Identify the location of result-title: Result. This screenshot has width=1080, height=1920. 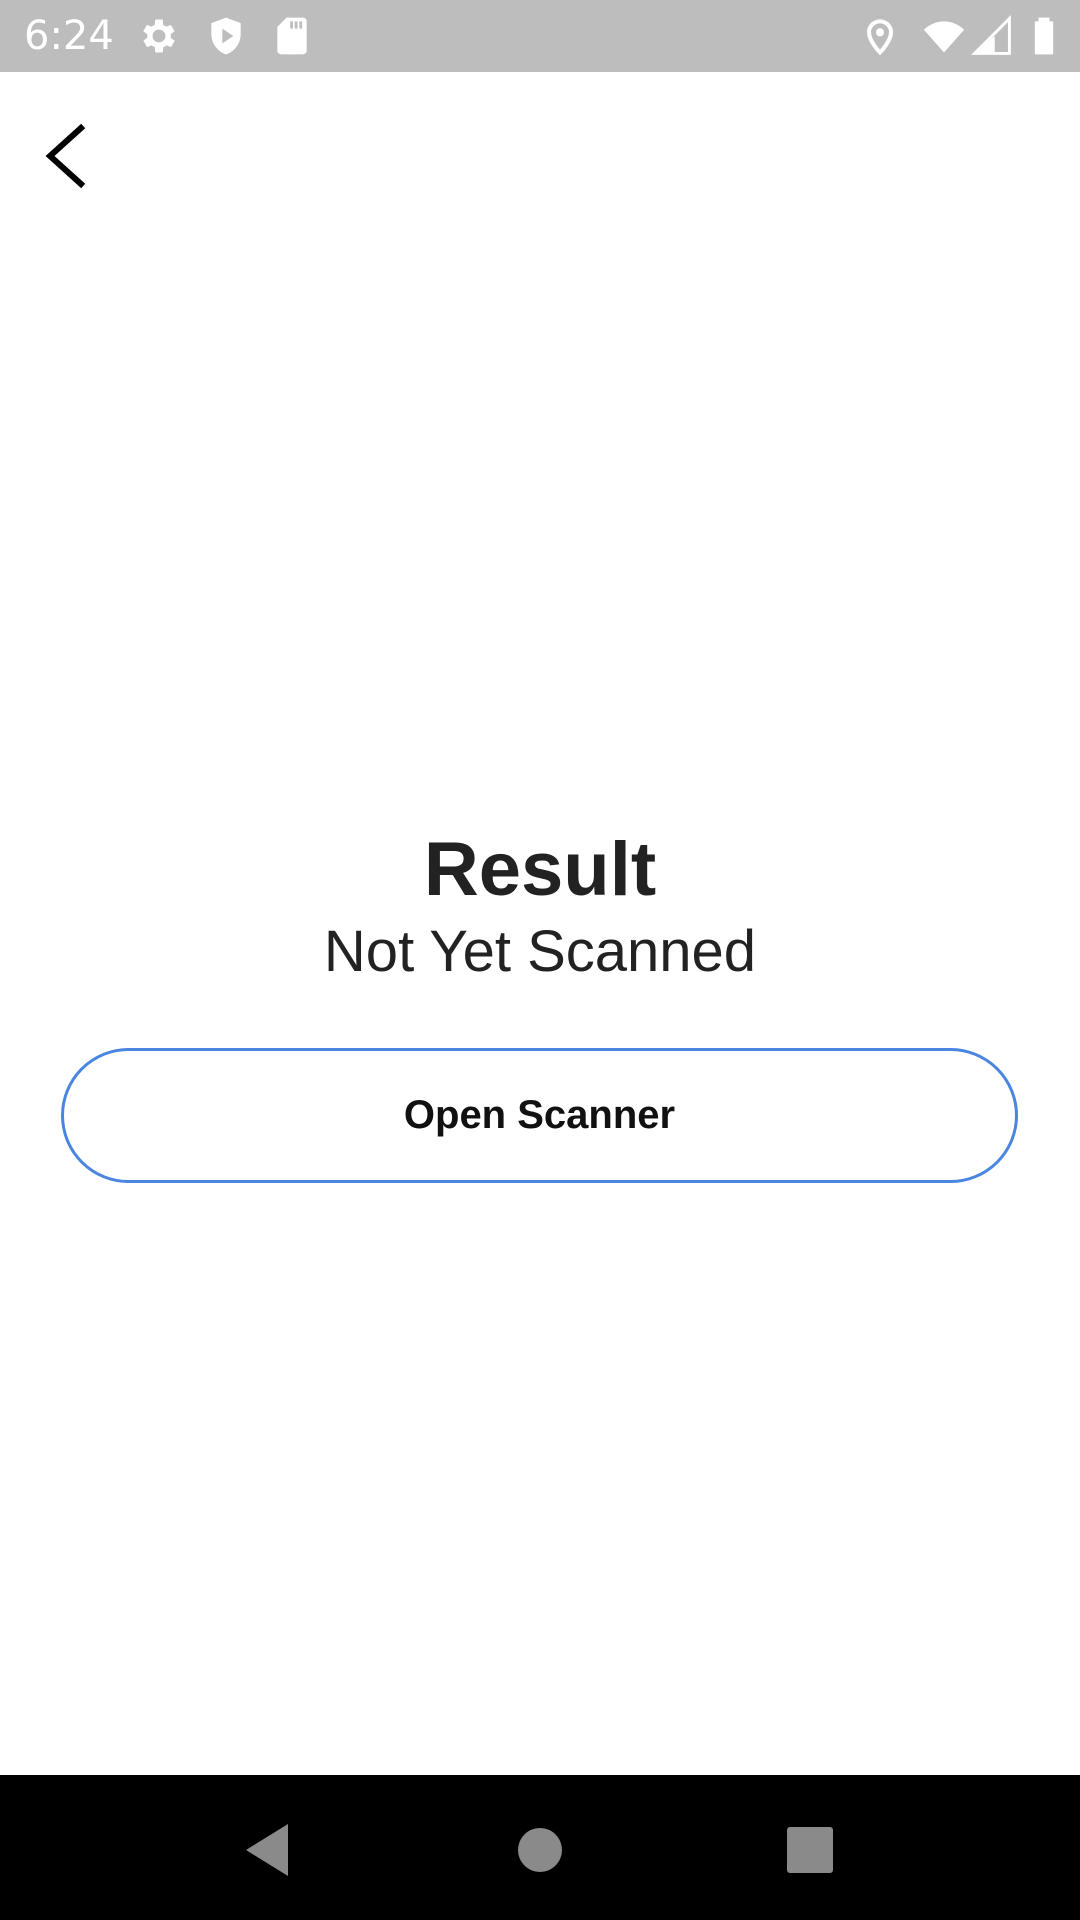
(540, 869).